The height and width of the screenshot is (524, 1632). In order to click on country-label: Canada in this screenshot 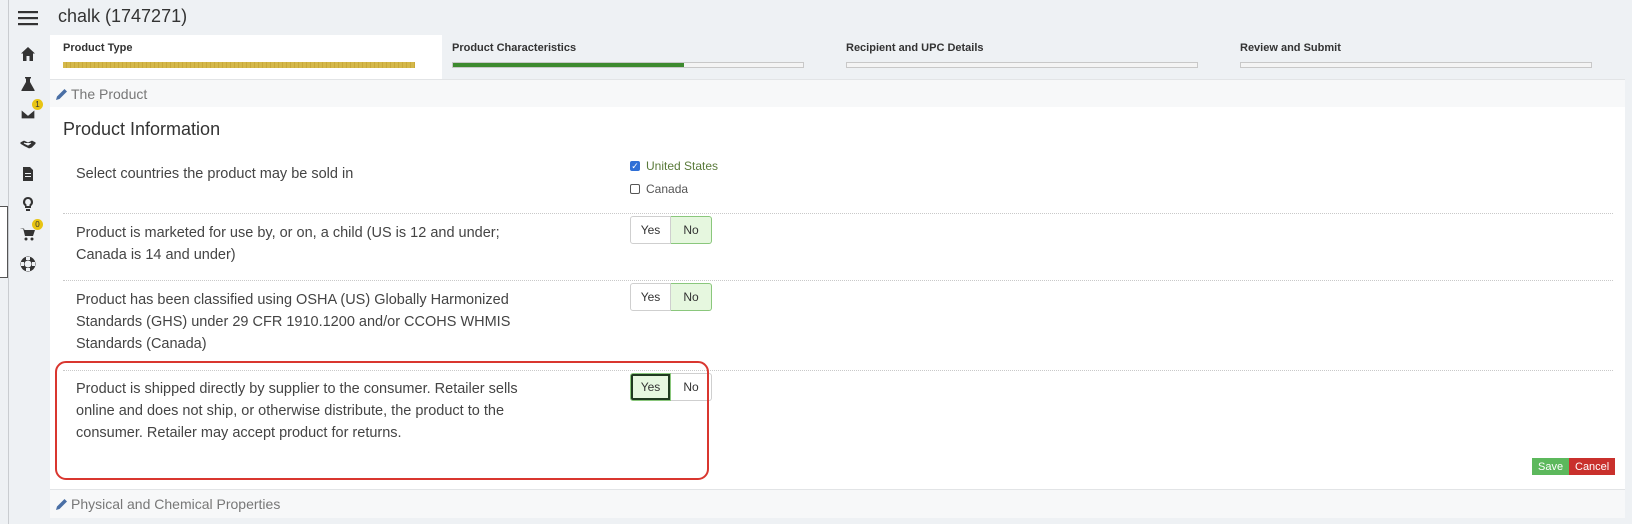, I will do `click(667, 189)`.